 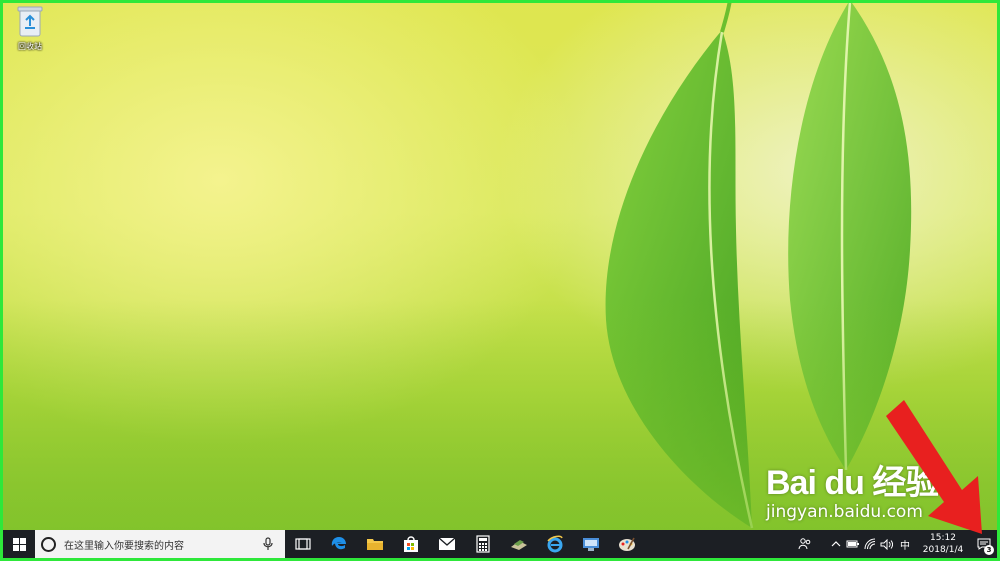 I want to click on paint-button, so click(x=627, y=544).